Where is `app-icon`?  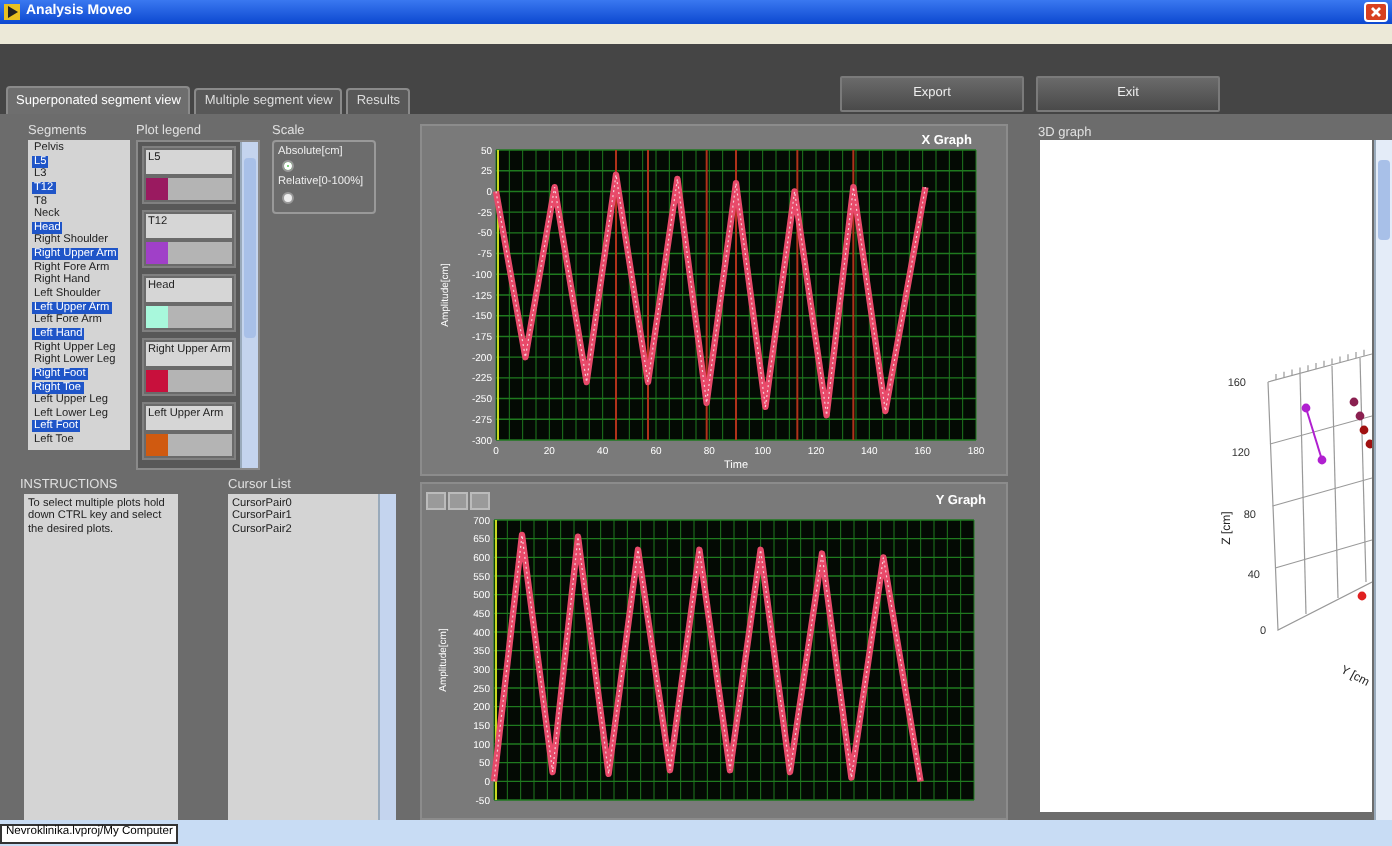
app-icon is located at coordinates (12, 12).